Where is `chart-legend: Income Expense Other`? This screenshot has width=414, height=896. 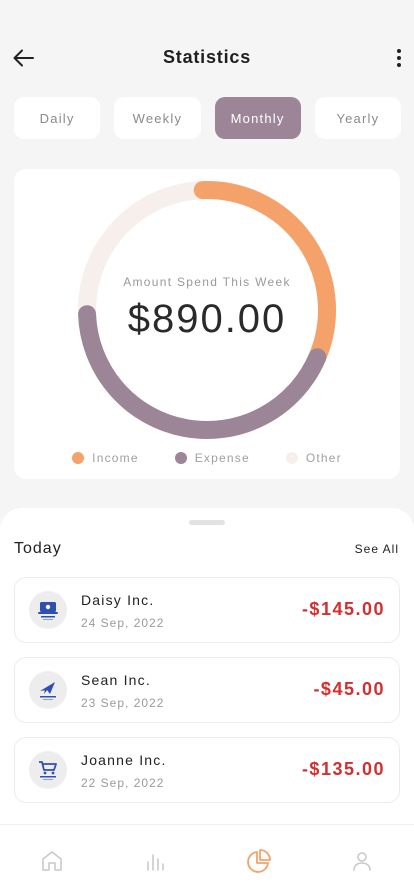
chart-legend: Income Expense Other is located at coordinates (207, 458).